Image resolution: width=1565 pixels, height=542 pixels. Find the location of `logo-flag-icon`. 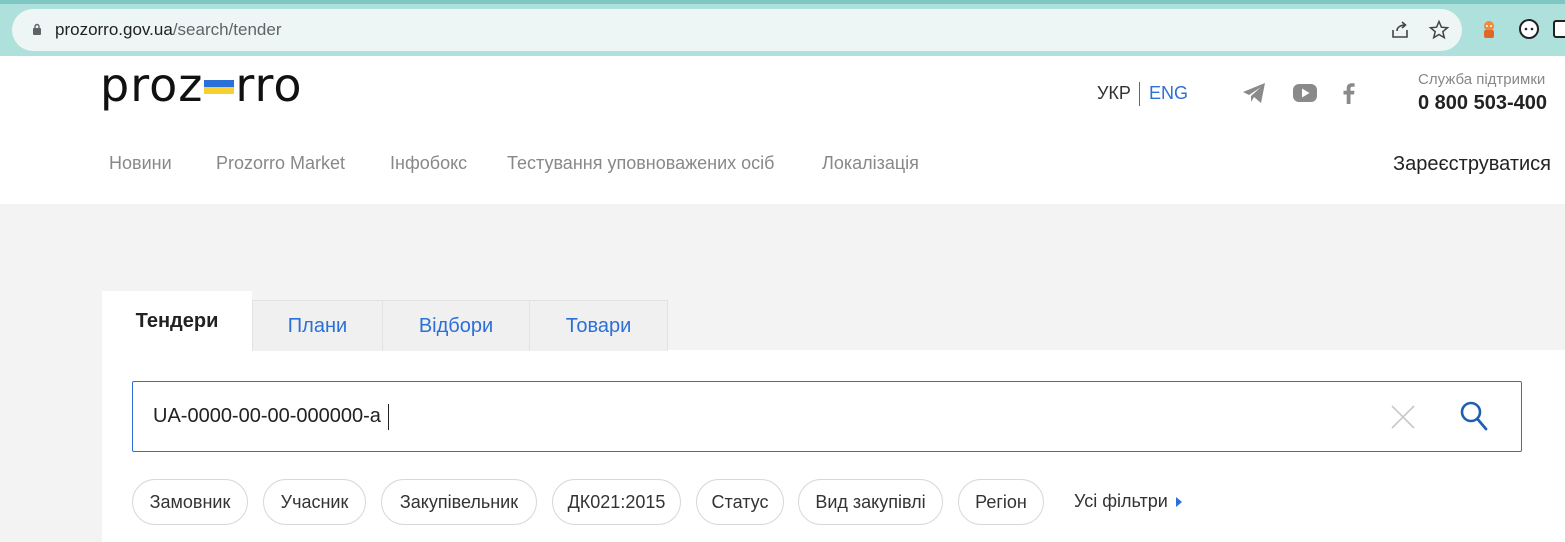

logo-flag-icon is located at coordinates (219, 86).